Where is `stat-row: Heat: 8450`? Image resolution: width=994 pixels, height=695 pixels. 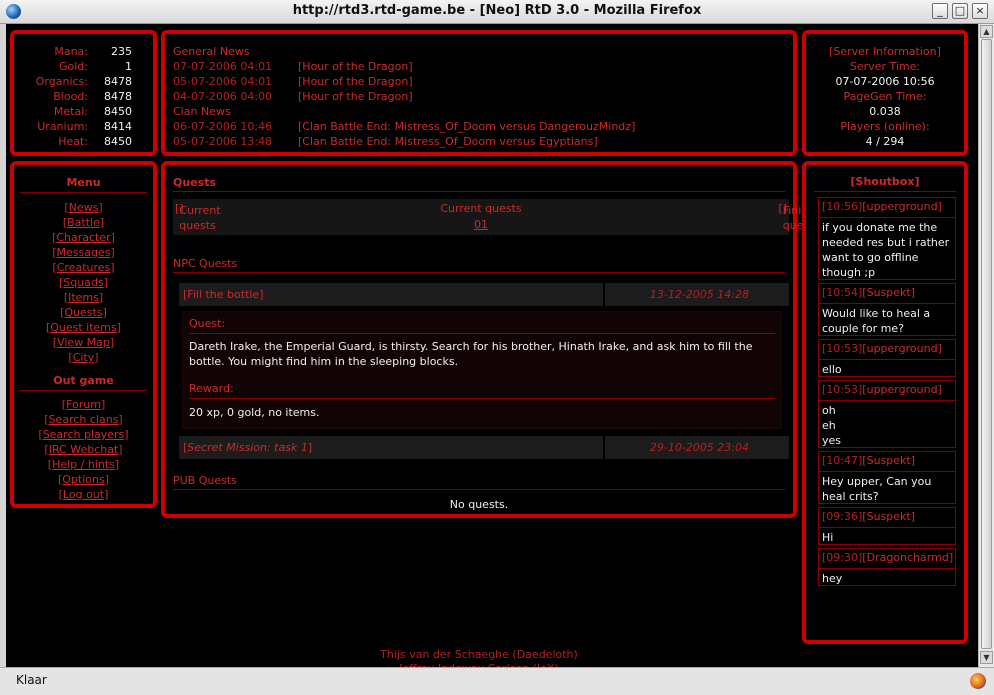 stat-row: Heat: 8450 is located at coordinates (75, 141).